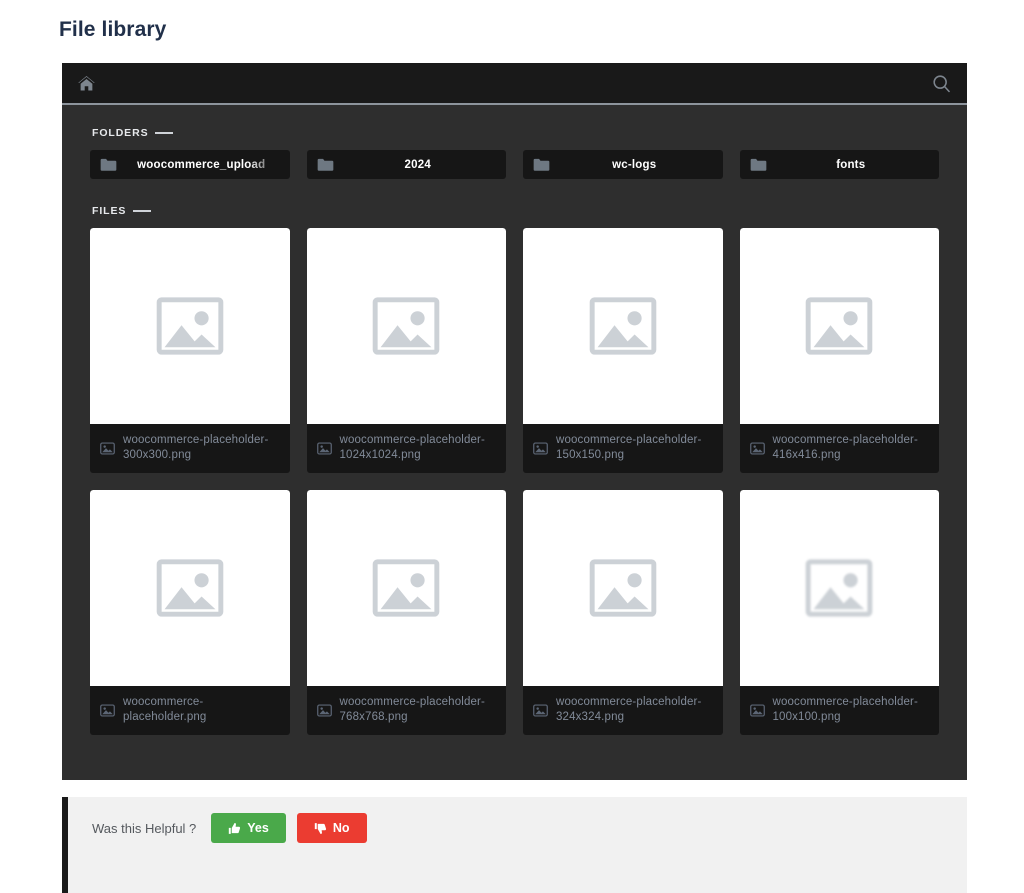  I want to click on file-name: woocommerce-placeholder-768x768.png, so click(412, 709).